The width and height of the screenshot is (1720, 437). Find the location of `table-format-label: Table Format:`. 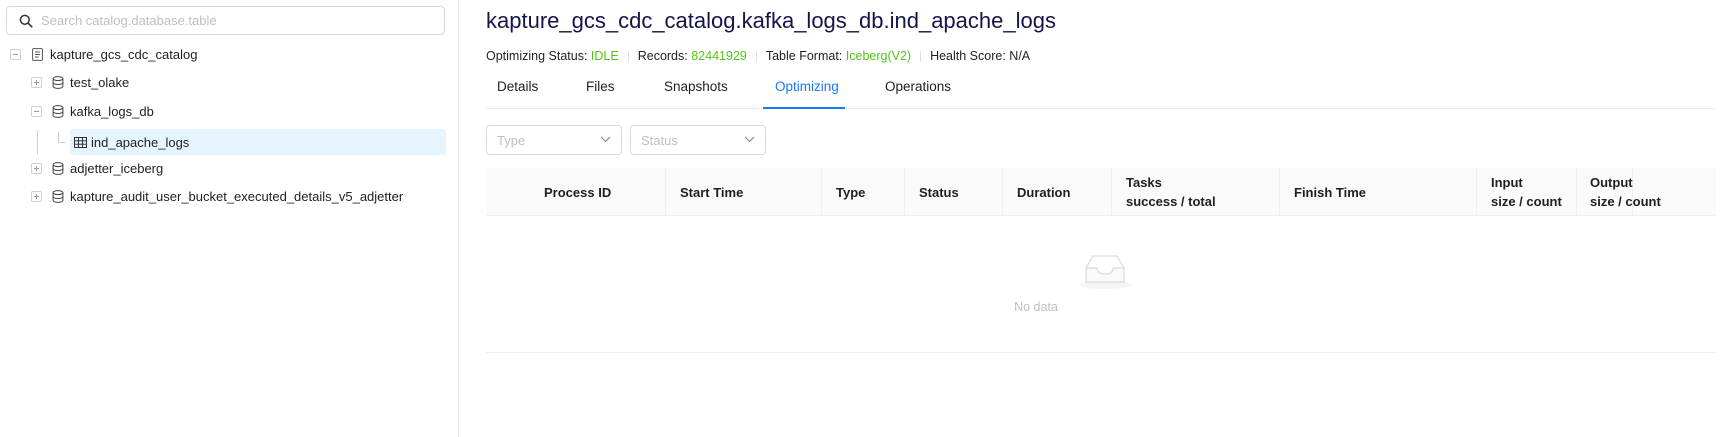

table-format-label: Table Format: is located at coordinates (804, 56).